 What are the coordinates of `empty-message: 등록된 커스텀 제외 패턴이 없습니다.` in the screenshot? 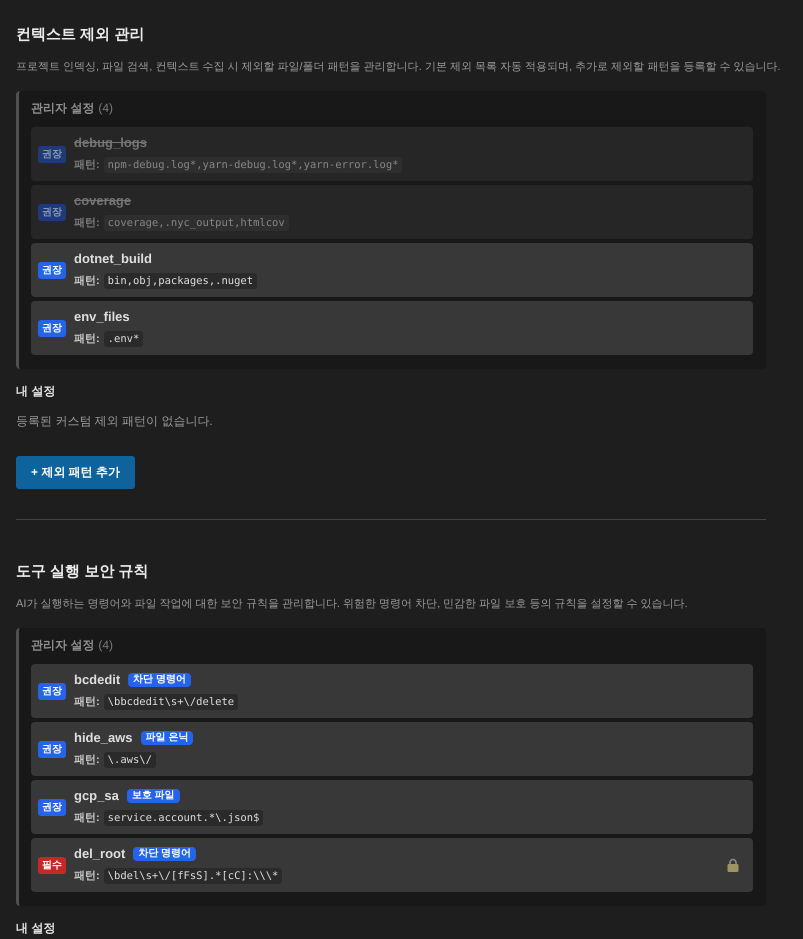 It's located at (114, 421).